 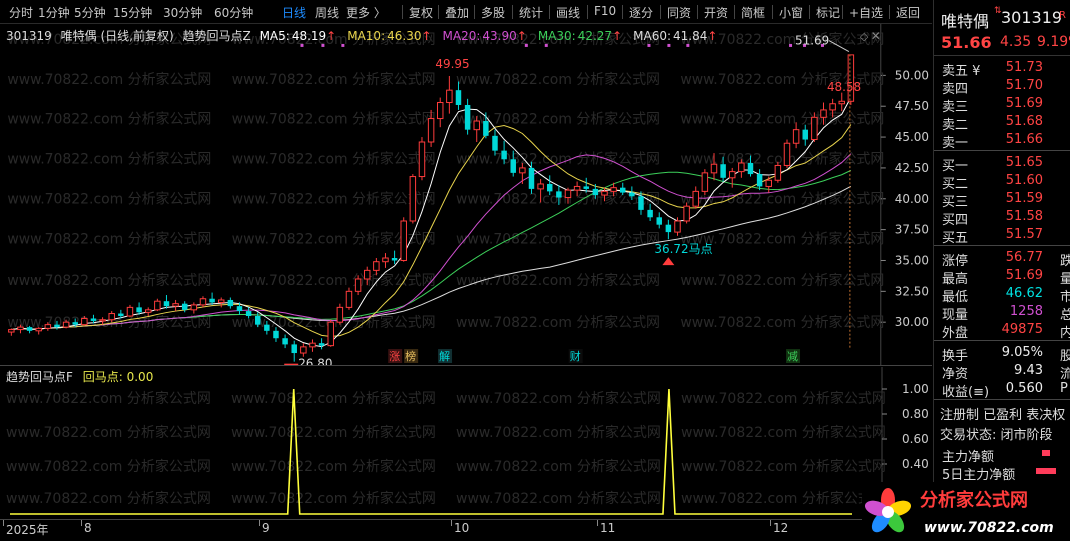 What do you see at coordinates (915, 414) in the screenshot?
I see `indicator-tick-label: 0.80` at bounding box center [915, 414].